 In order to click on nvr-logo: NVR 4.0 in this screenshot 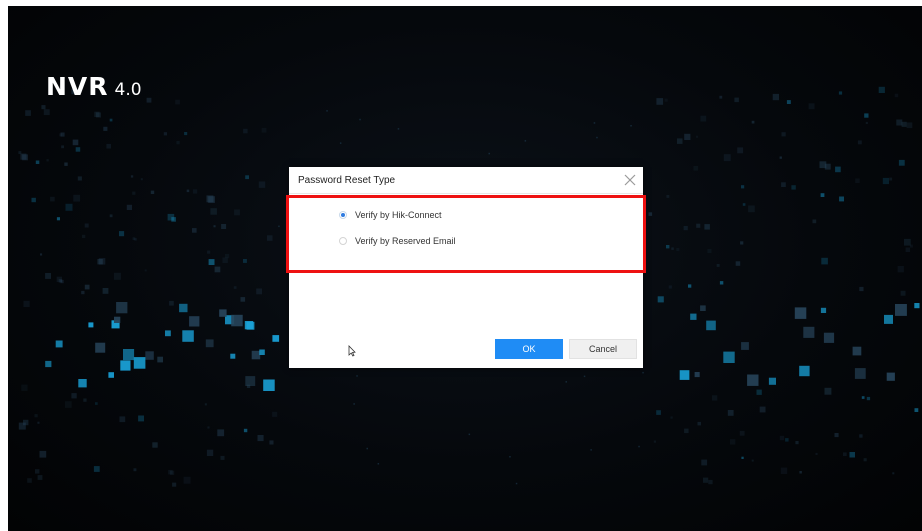, I will do `click(94, 86)`.